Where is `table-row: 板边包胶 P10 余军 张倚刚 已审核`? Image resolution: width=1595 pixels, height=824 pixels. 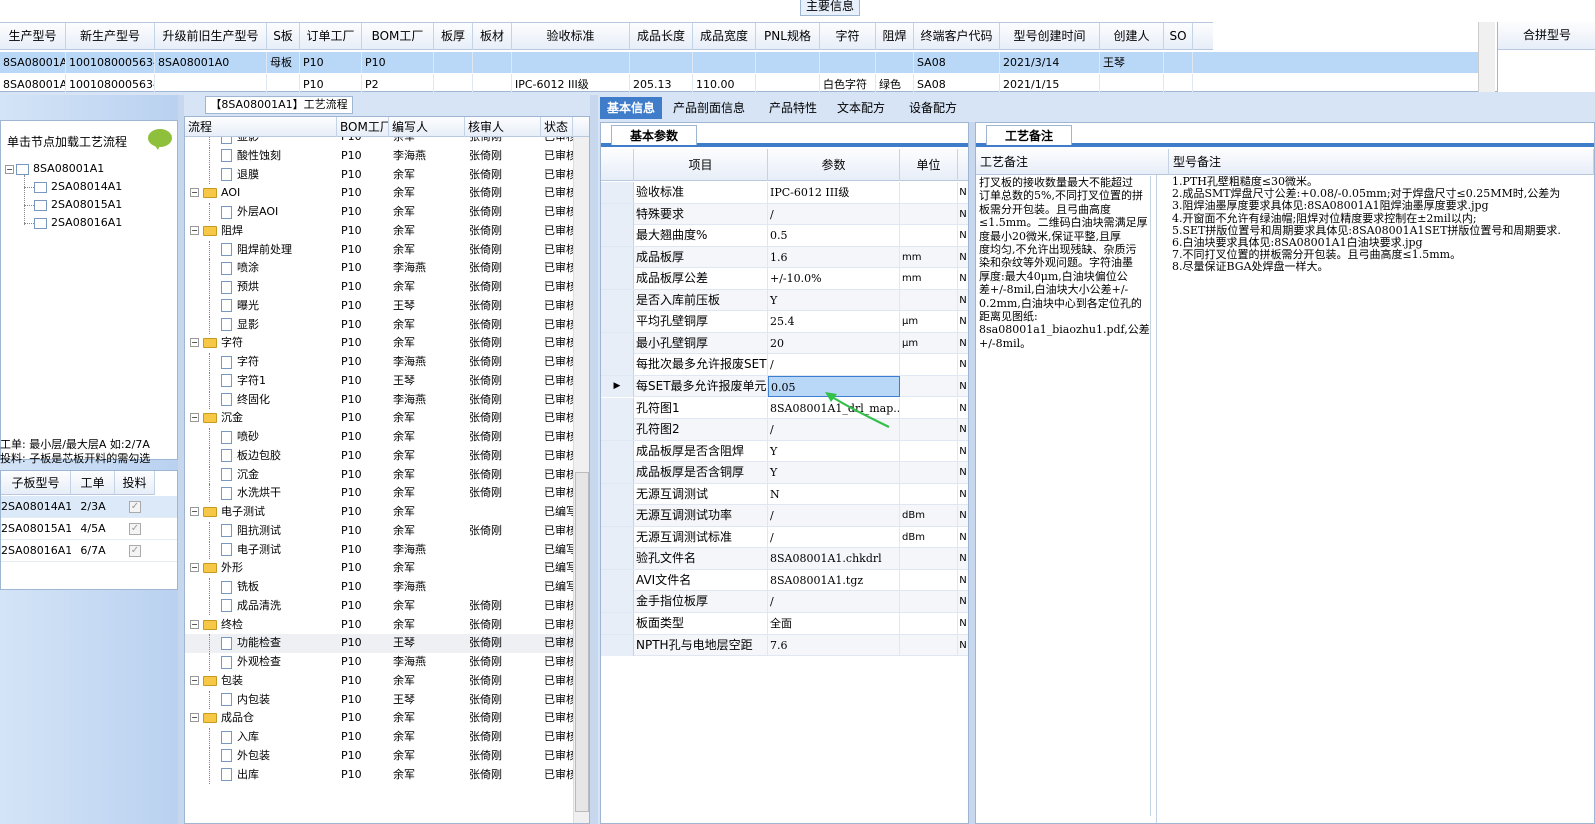 table-row: 板边包胶 P10 余军 张倚刚 已审核 is located at coordinates (379, 456).